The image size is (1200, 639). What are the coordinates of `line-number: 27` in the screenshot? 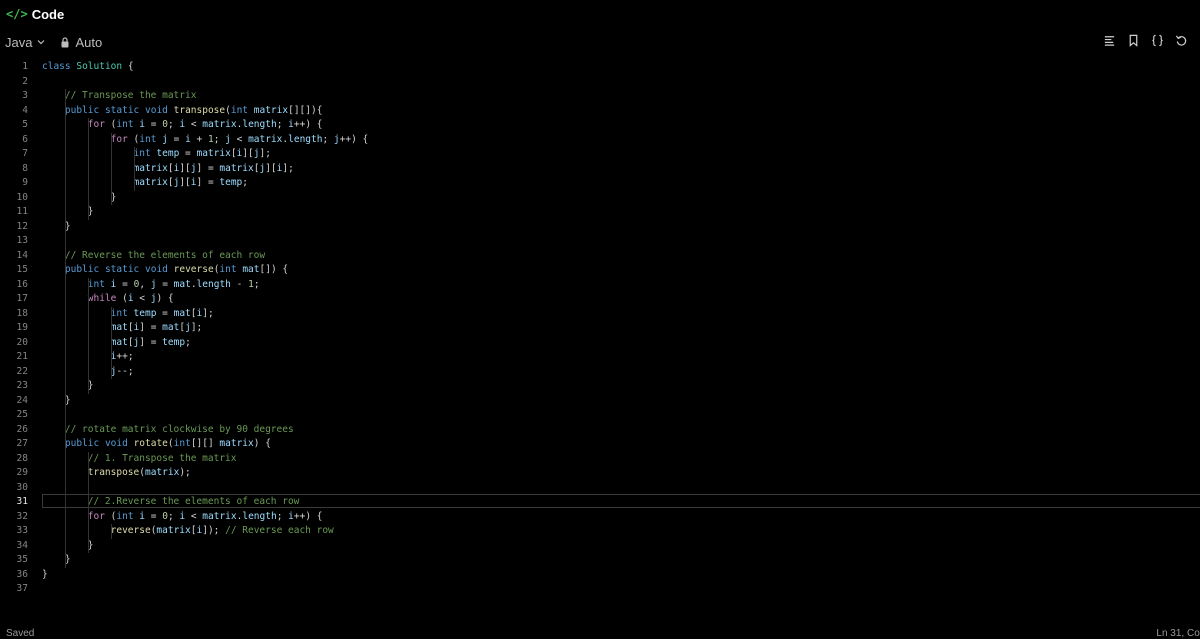 It's located at (22, 443).